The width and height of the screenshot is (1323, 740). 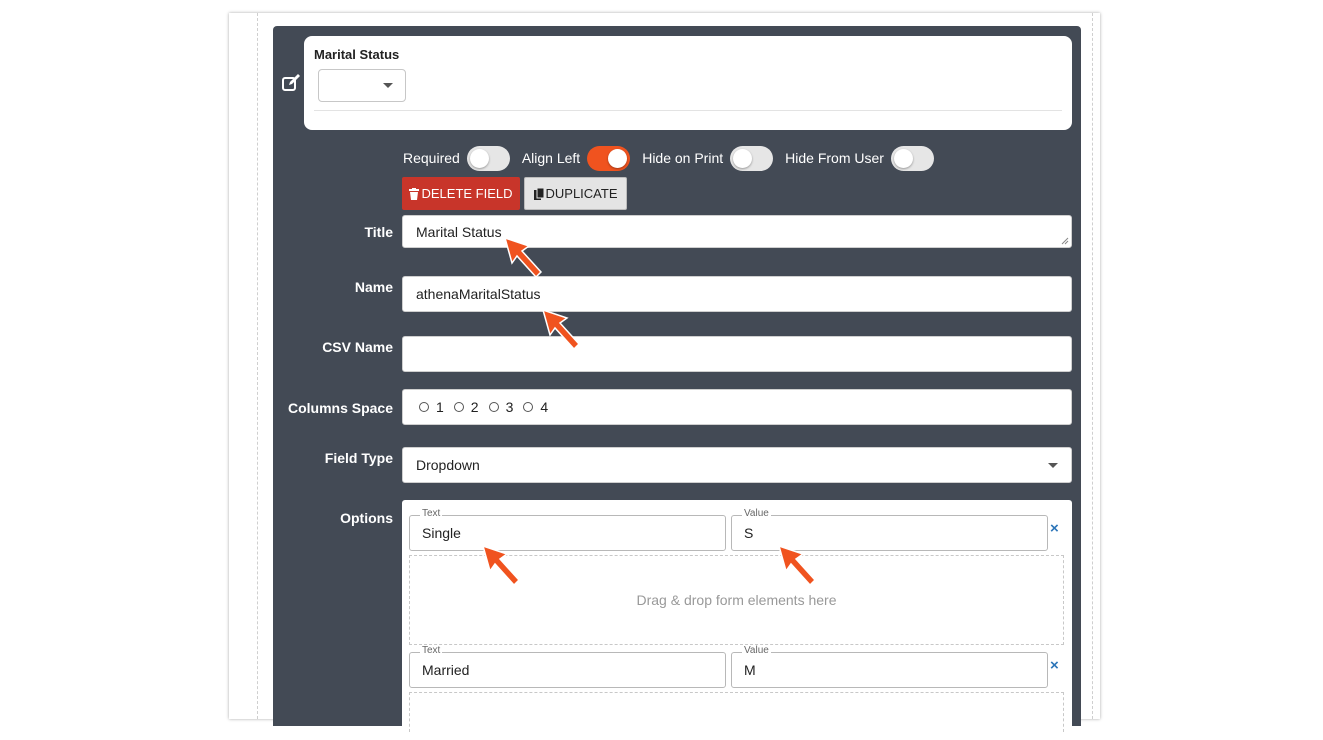 I want to click on field-preview: Marital Status, so click(x=688, y=83).